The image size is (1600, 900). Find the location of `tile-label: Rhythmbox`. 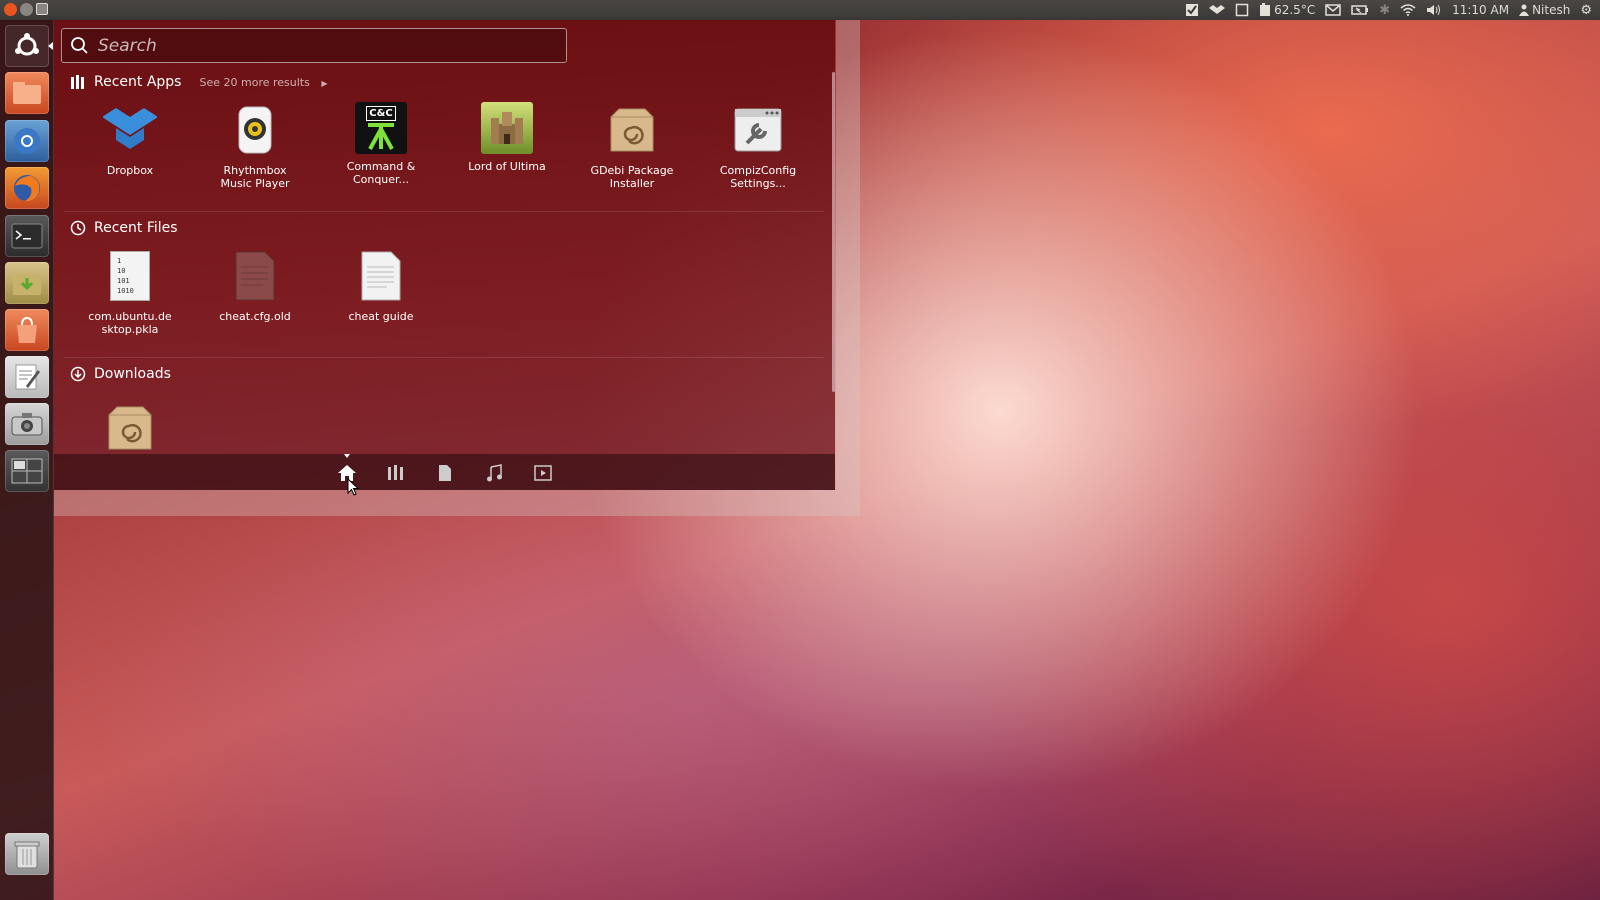

tile-label: Rhythmbox is located at coordinates (255, 170).